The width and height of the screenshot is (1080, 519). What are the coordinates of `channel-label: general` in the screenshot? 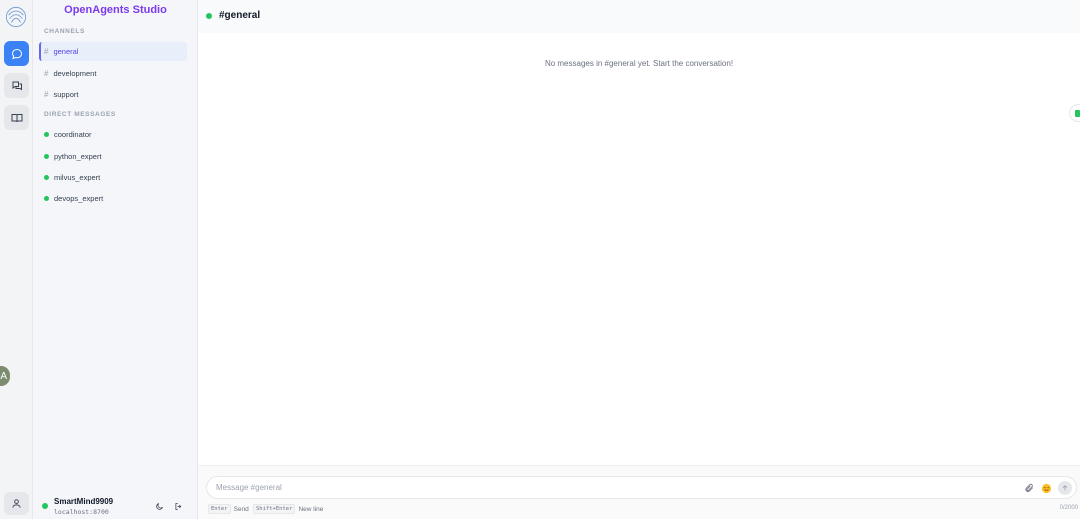 It's located at (66, 51).